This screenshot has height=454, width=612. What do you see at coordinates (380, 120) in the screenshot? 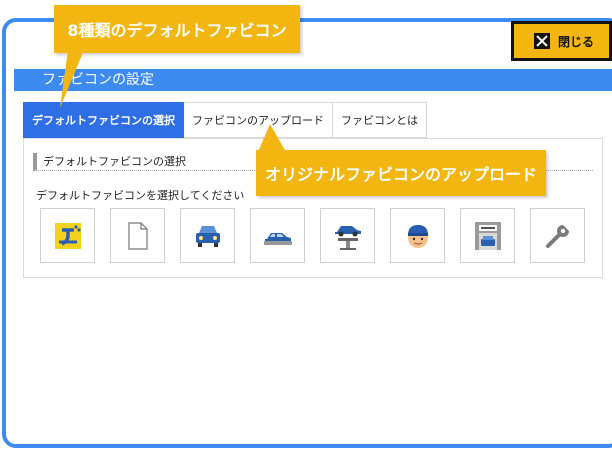
I see `tab-about-favicon: ファビコンとは` at bounding box center [380, 120].